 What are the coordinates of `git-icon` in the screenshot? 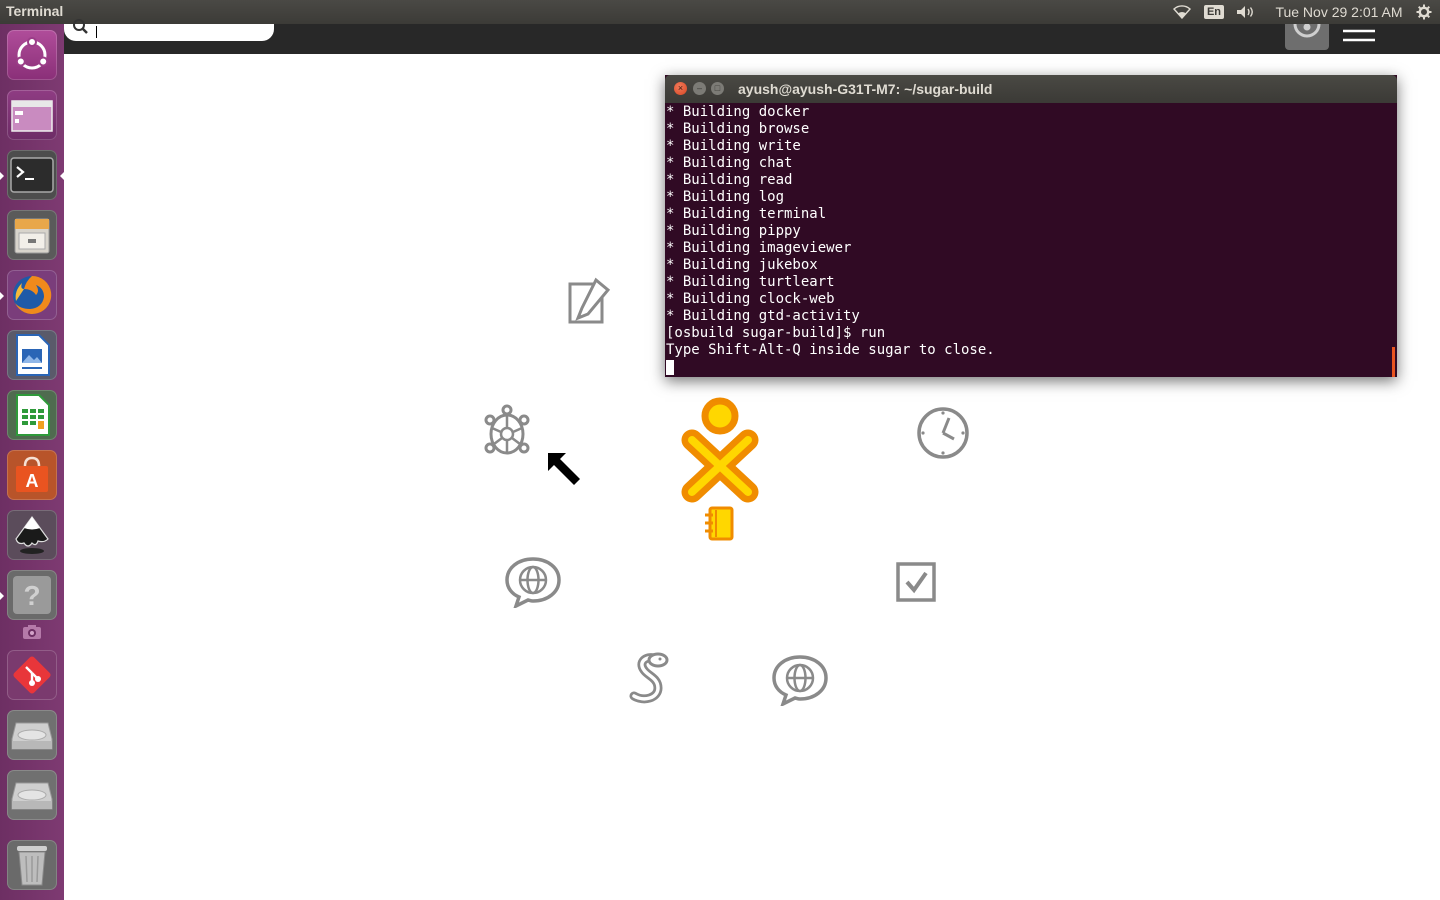 It's located at (32, 675).